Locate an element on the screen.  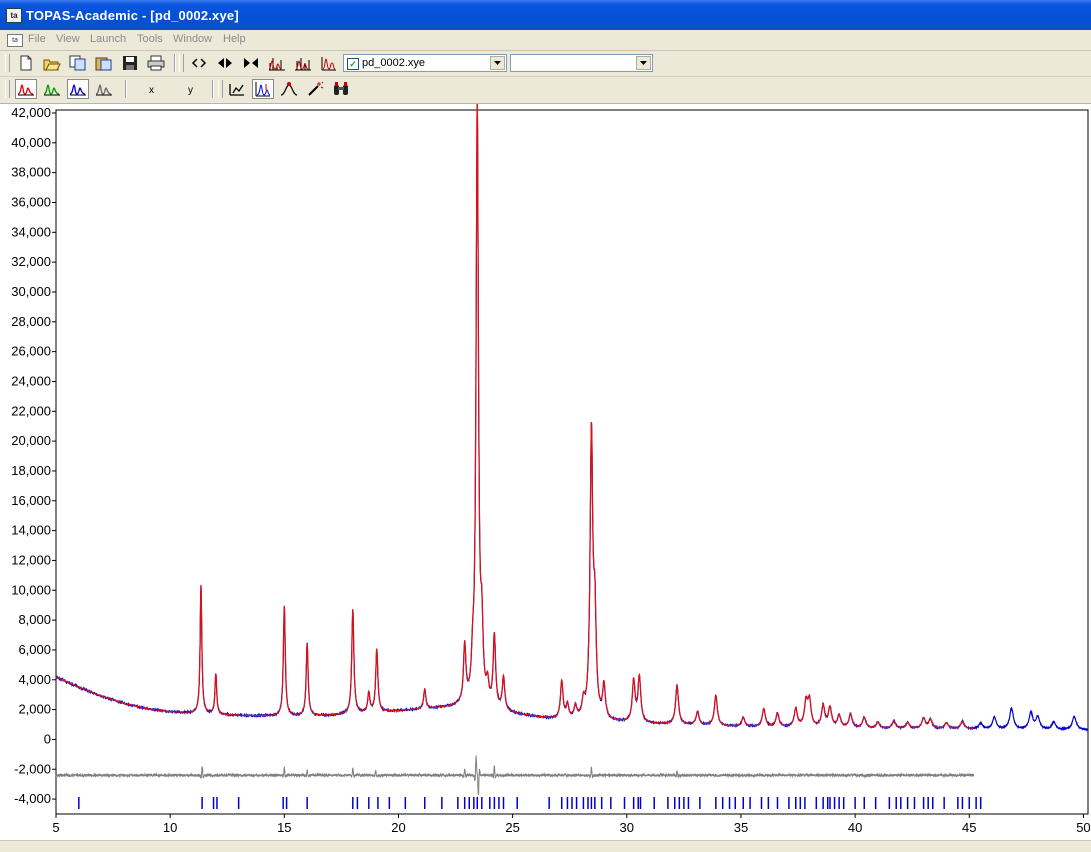
shrink-horizontal-icon is located at coordinates (251, 63).